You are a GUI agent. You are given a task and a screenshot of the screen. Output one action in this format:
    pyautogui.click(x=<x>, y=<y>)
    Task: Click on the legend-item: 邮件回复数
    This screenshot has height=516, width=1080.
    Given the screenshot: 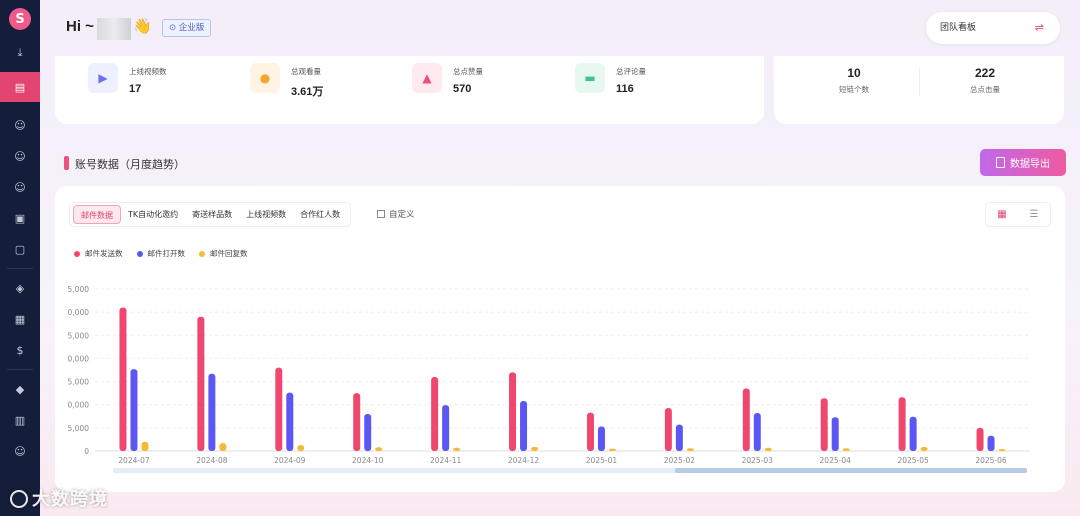 What is the action you would take?
    pyautogui.click(x=223, y=253)
    